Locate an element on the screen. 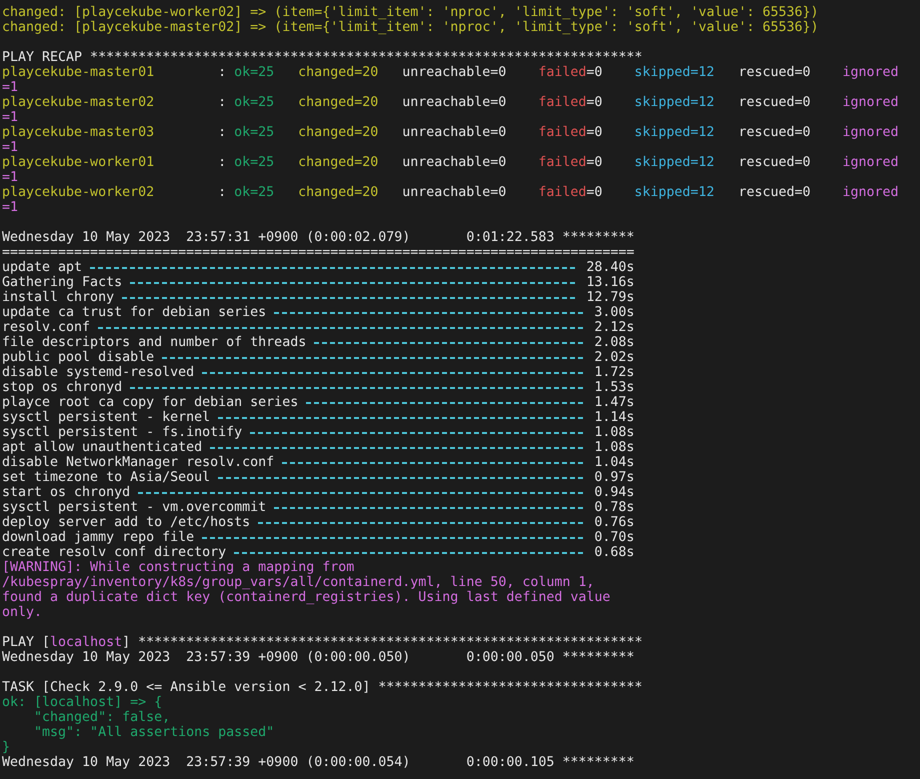 Image resolution: width=920 pixels, height=779 pixels. result-line: } is located at coordinates (6, 747).